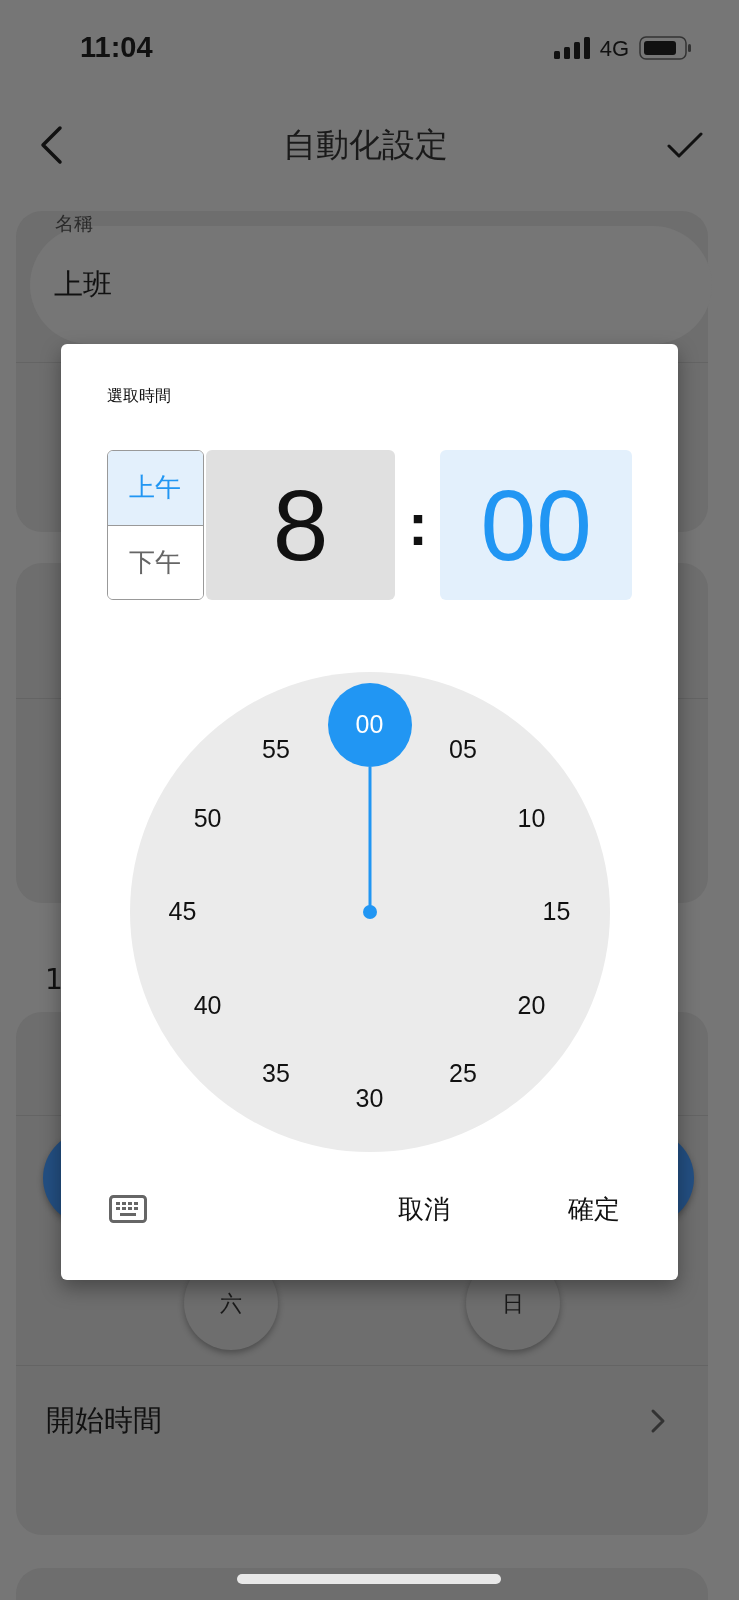 The width and height of the screenshot is (739, 1600). What do you see at coordinates (139, 396) in the screenshot?
I see `dialog-title: 選取時間` at bounding box center [139, 396].